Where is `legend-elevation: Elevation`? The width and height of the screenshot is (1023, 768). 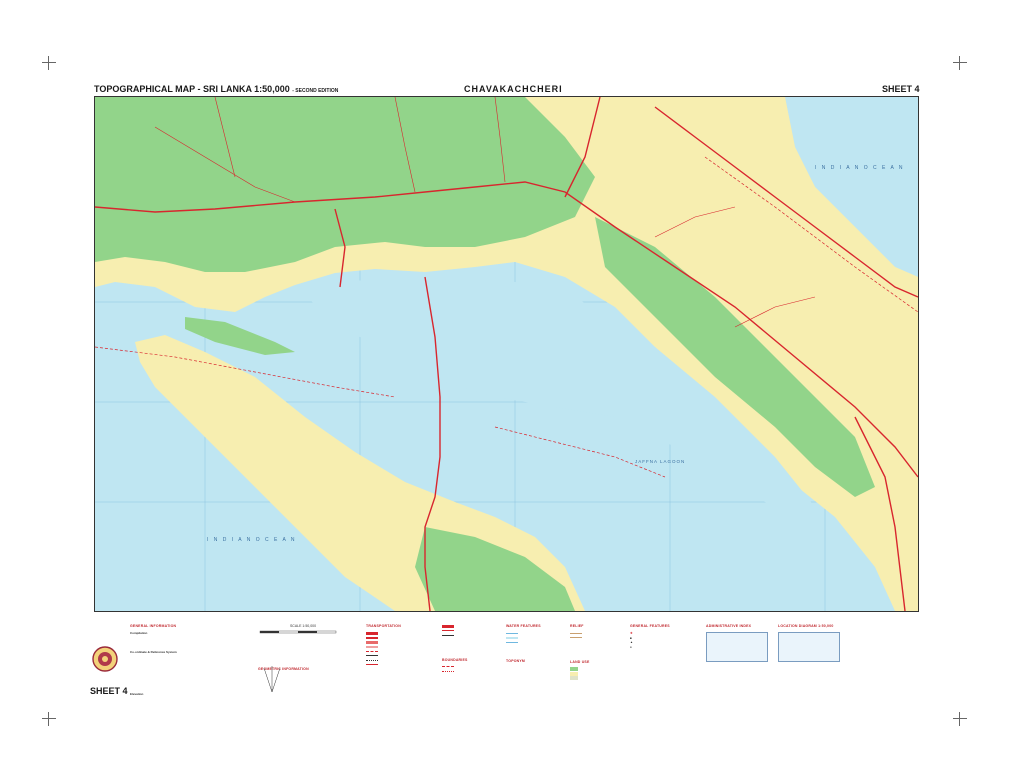 legend-elevation: Elevation is located at coordinates (137, 694).